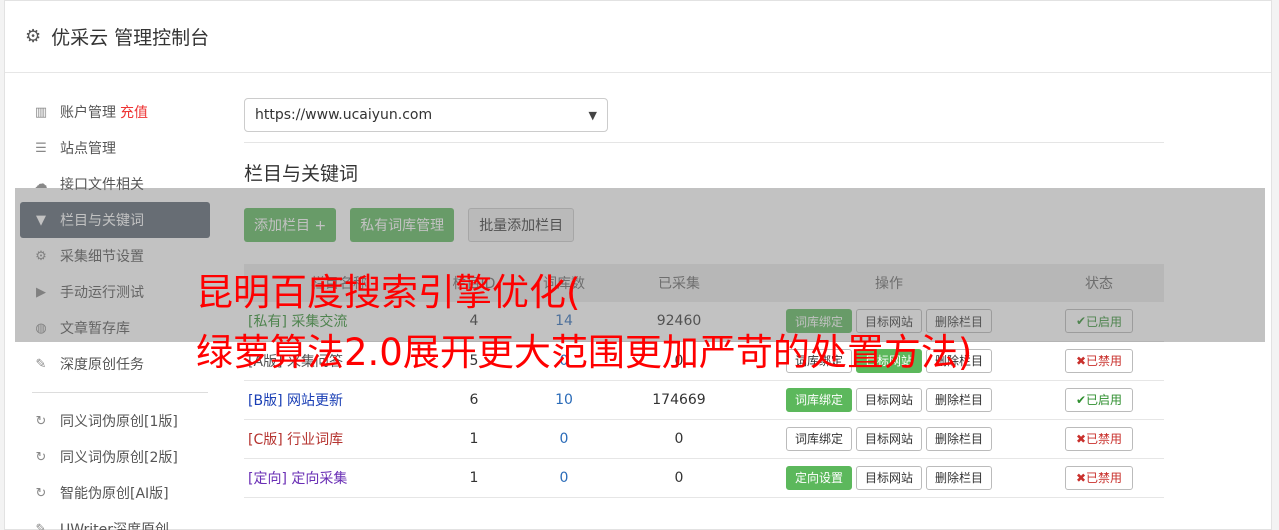 The height and width of the screenshot is (530, 1279). I want to click on app-header: ⚙ 优采云 管理控制台, so click(638, 37).